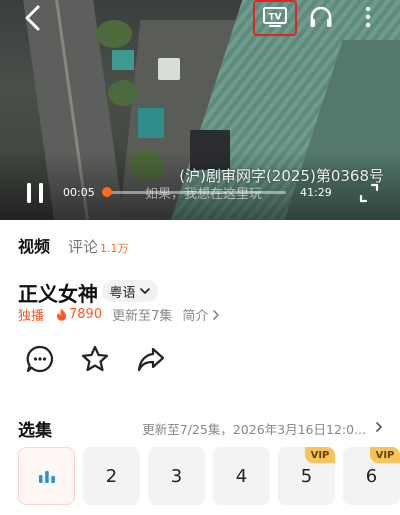 Image resolution: width=400 pixels, height=515 pixels. I want to click on playing-bars-icon, so click(46, 477).